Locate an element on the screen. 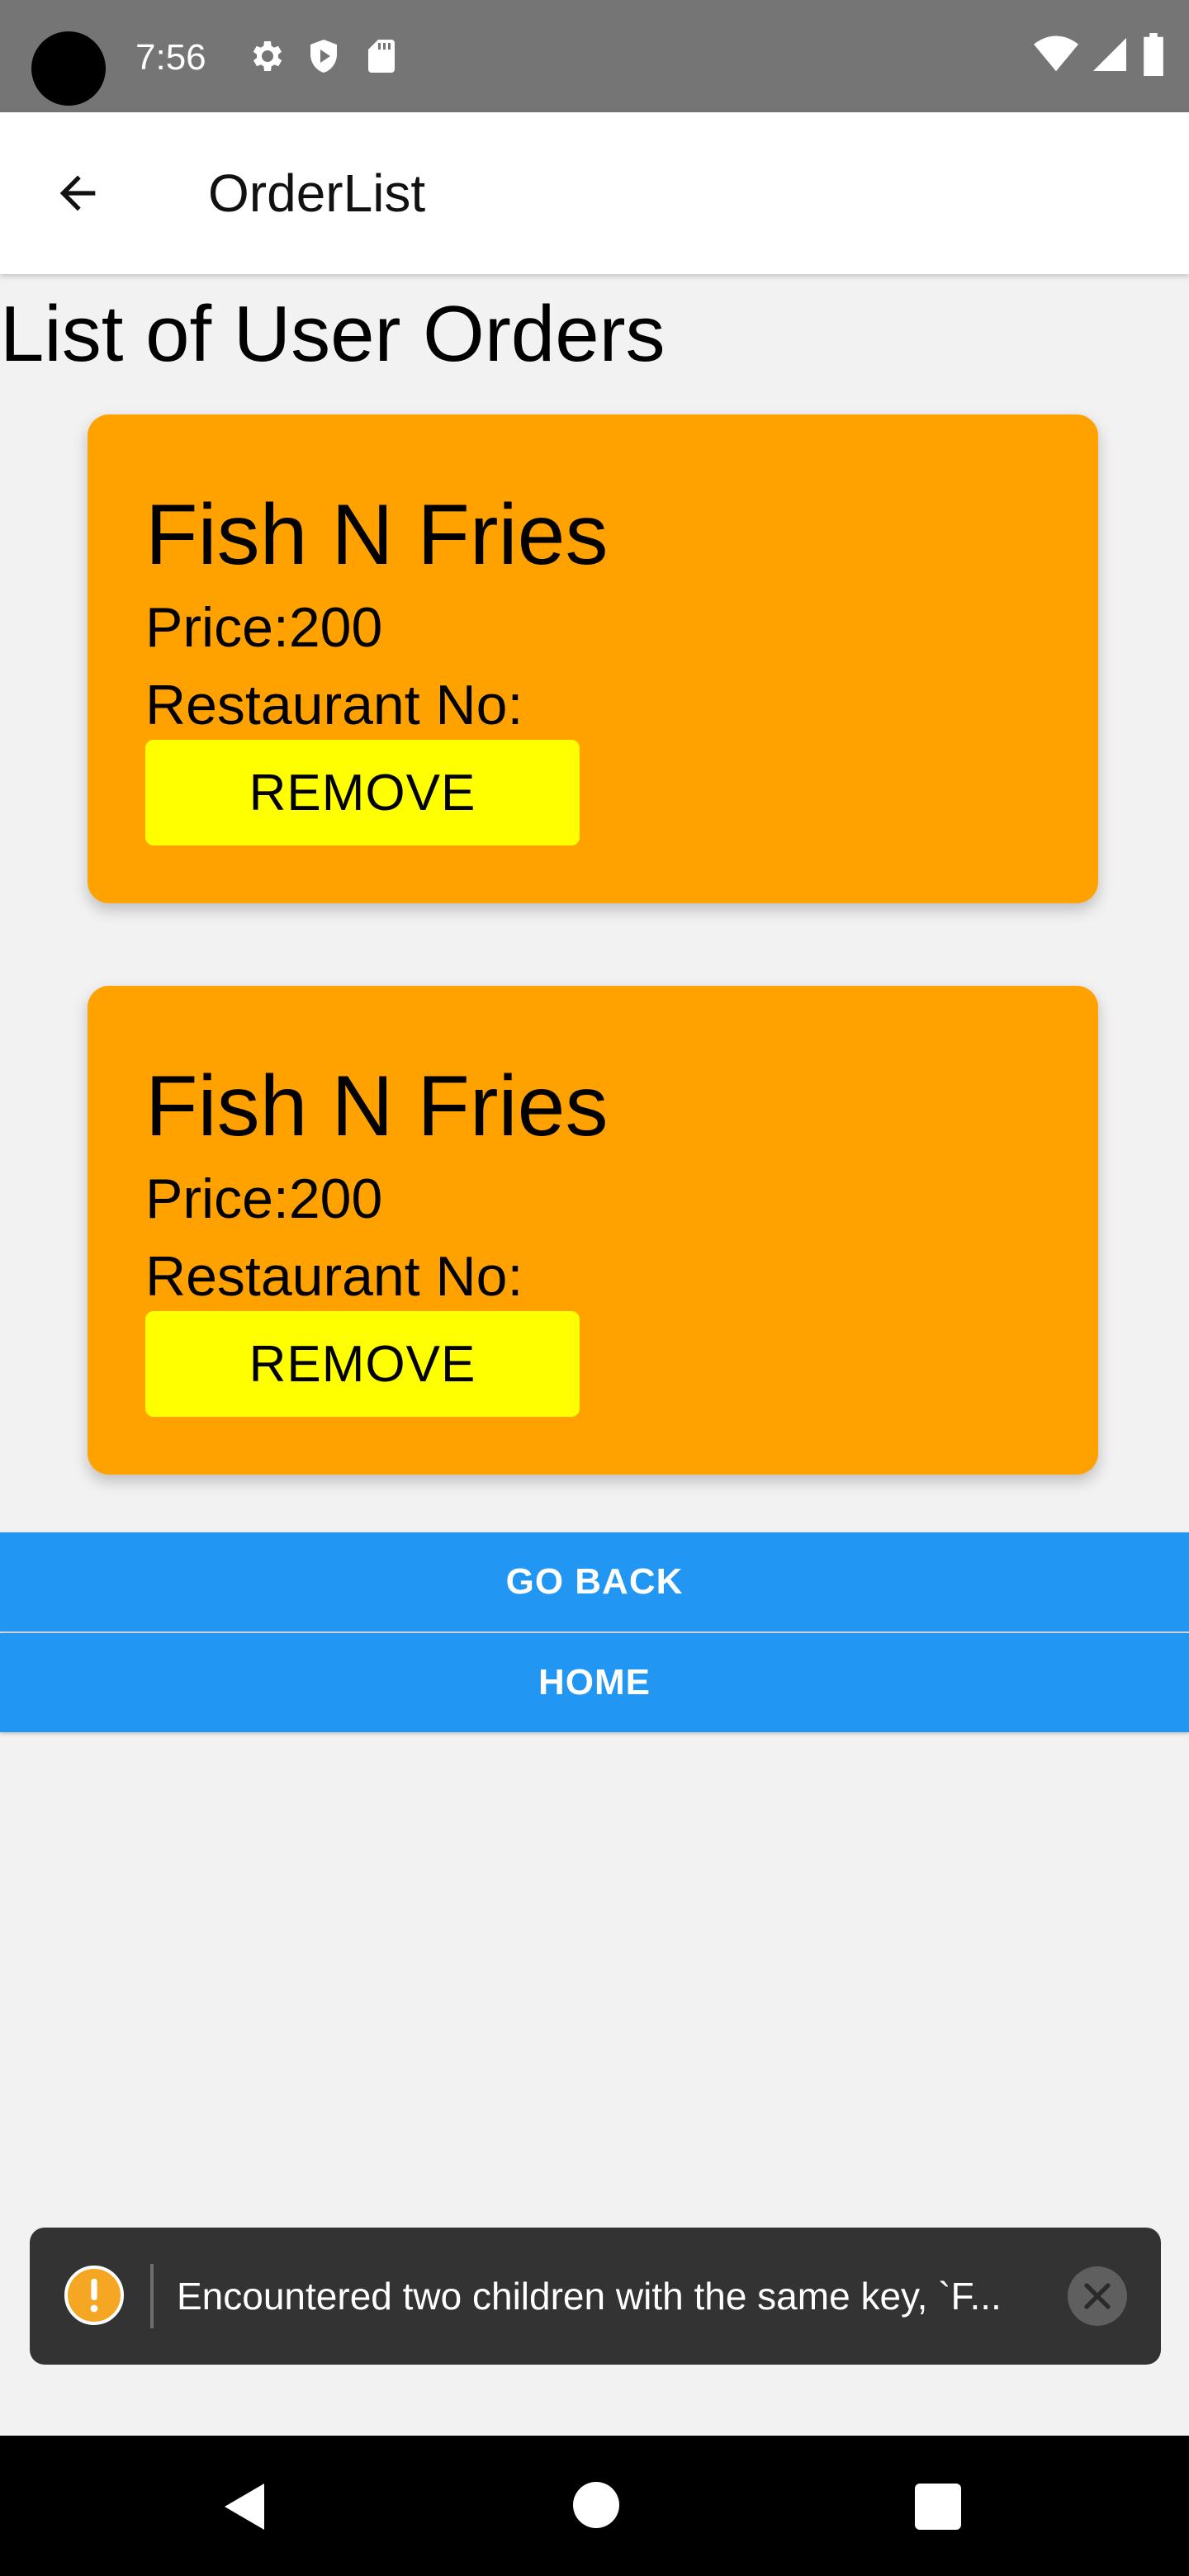 This screenshot has height=2576, width=1189. nav-home-icon is located at coordinates (596, 2507).